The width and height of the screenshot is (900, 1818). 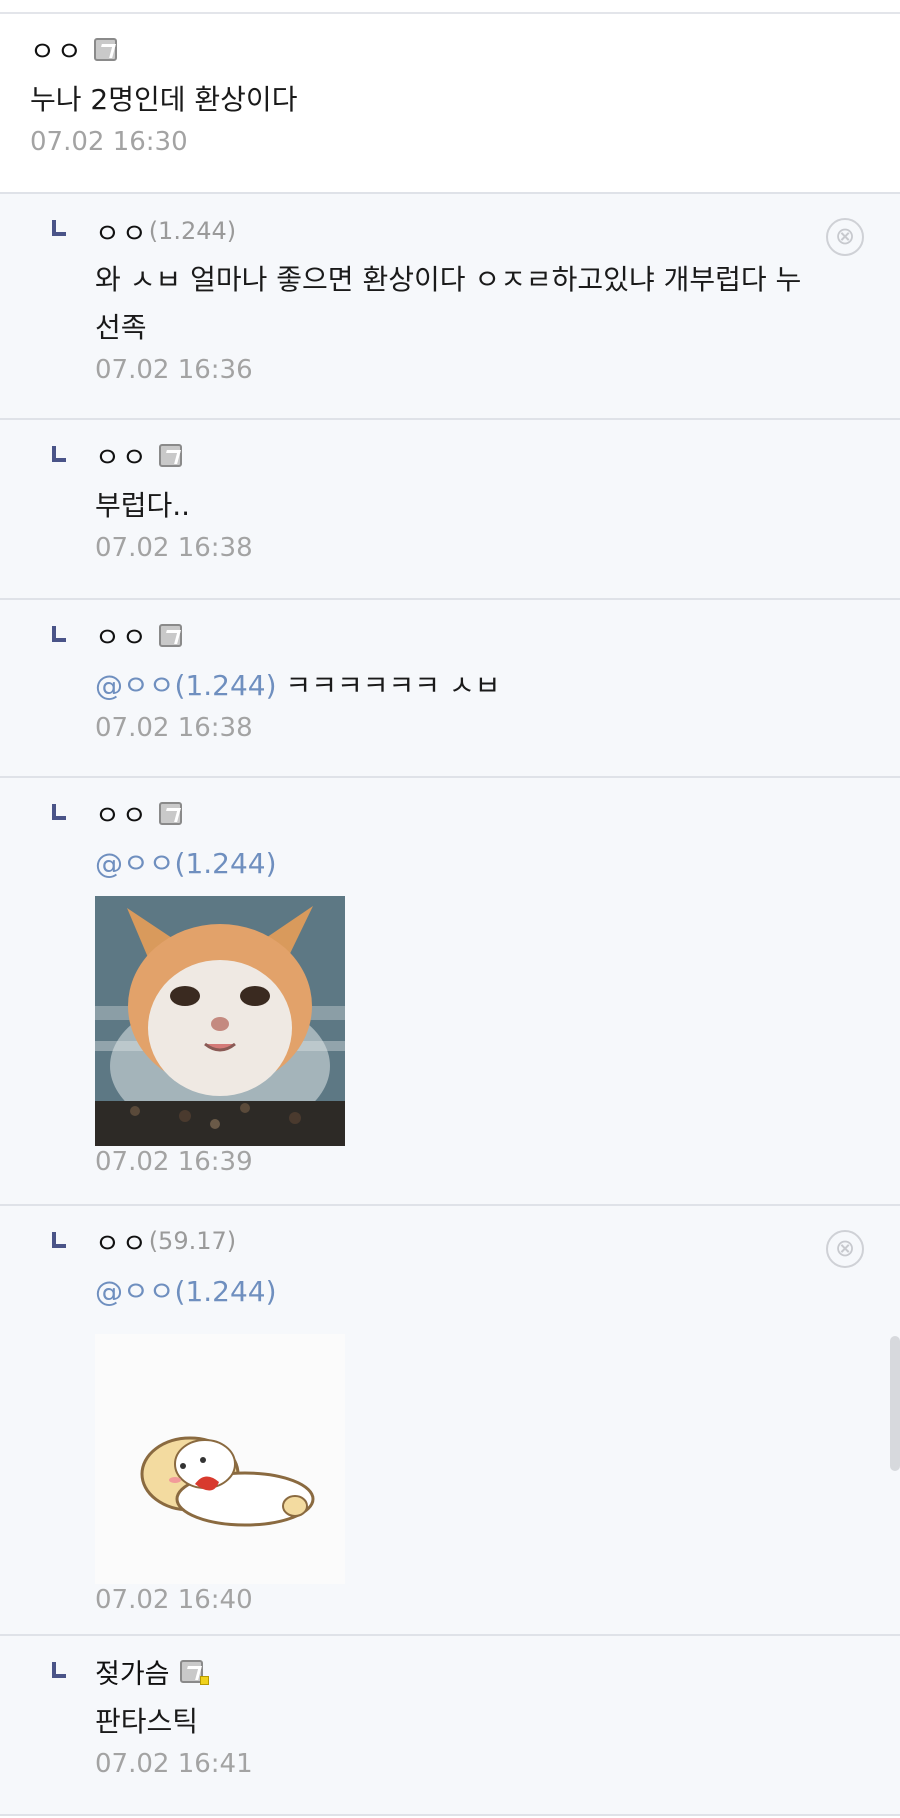 I want to click on comment-text-line: @ㅇㅇ(1.244) ㅋㅋㅋㅋㅋㅋ ㅅㅂ, so click(x=487, y=686).